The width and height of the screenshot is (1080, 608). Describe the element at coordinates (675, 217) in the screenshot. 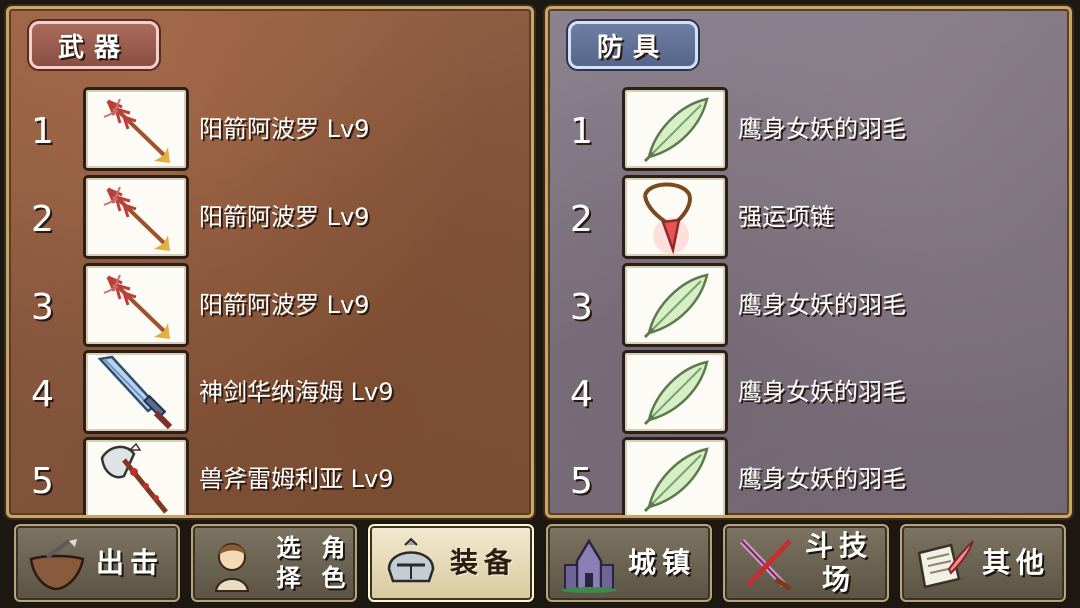

I see `necklace-icon` at that location.